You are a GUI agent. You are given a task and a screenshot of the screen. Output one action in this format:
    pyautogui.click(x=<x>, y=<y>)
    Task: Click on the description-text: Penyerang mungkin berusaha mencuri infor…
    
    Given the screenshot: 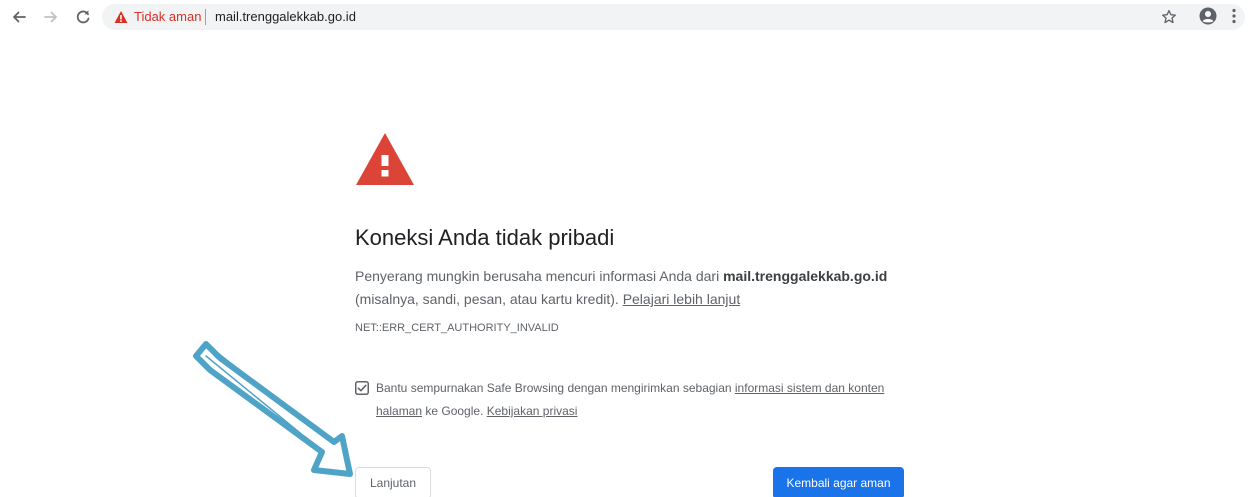 What is the action you would take?
    pyautogui.click(x=539, y=276)
    